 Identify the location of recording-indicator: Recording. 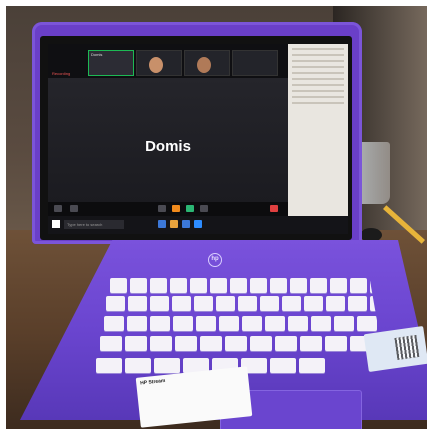
(61, 73).